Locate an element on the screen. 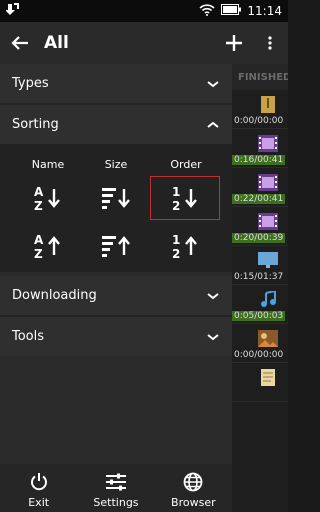 Image resolution: width=320 pixels, height=512 pixels. sort-size-asc-icon is located at coordinates (116, 246).